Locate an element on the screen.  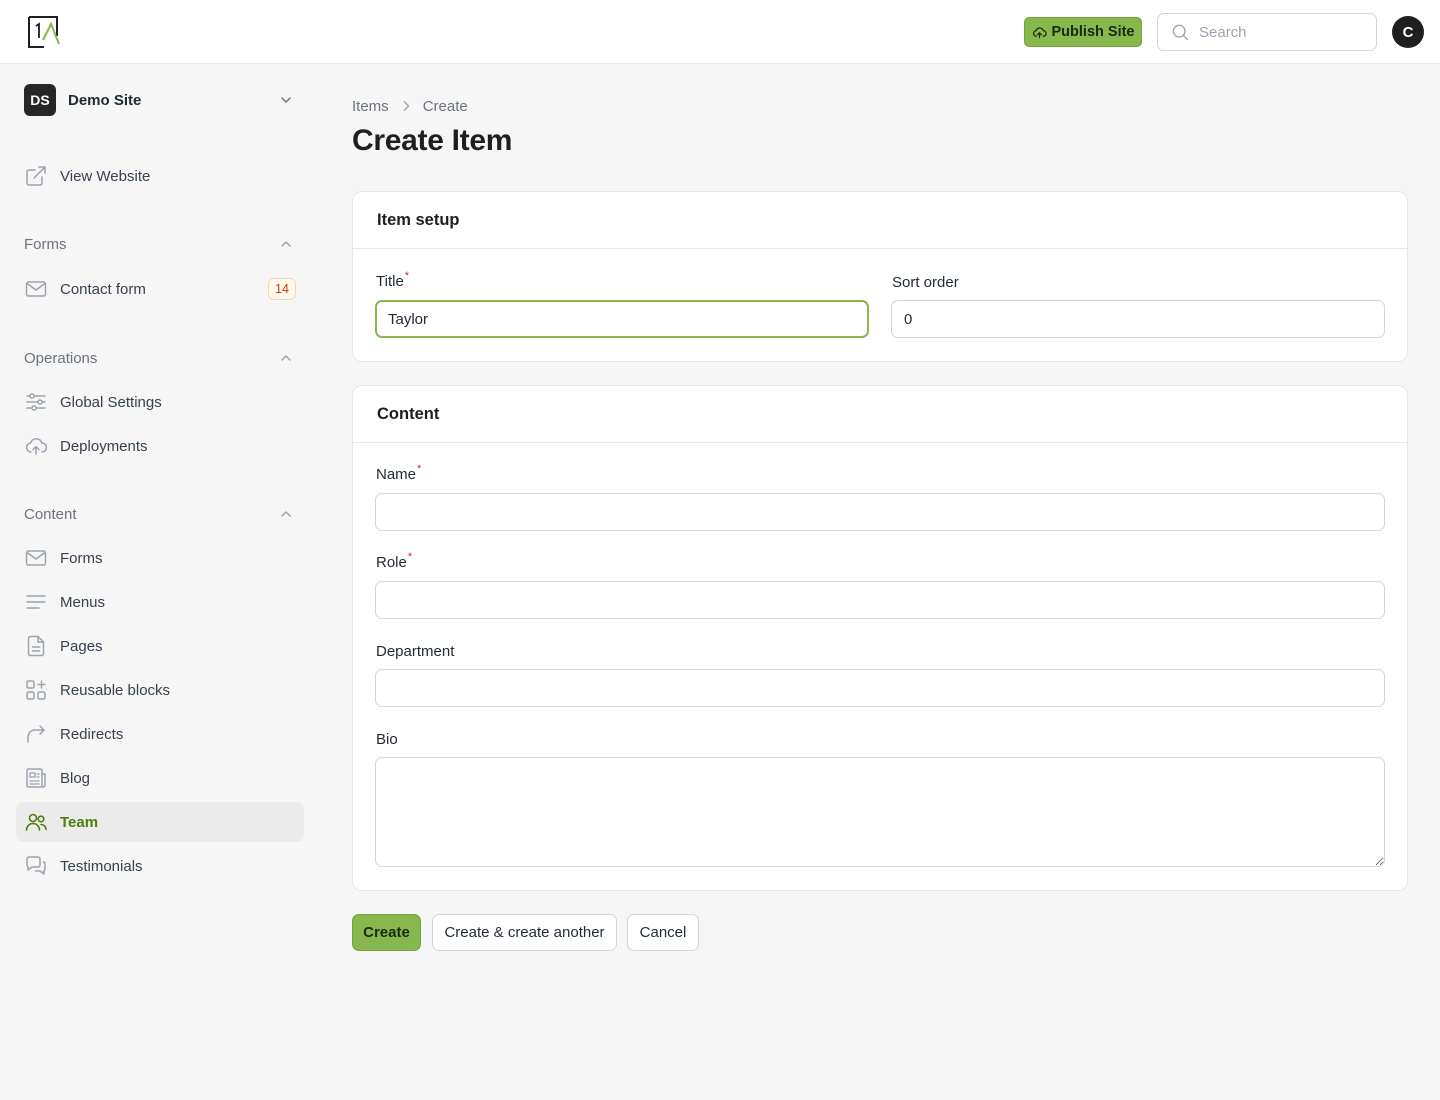
sidebar-item-testimonials: Testimonials is located at coordinates (160, 866).